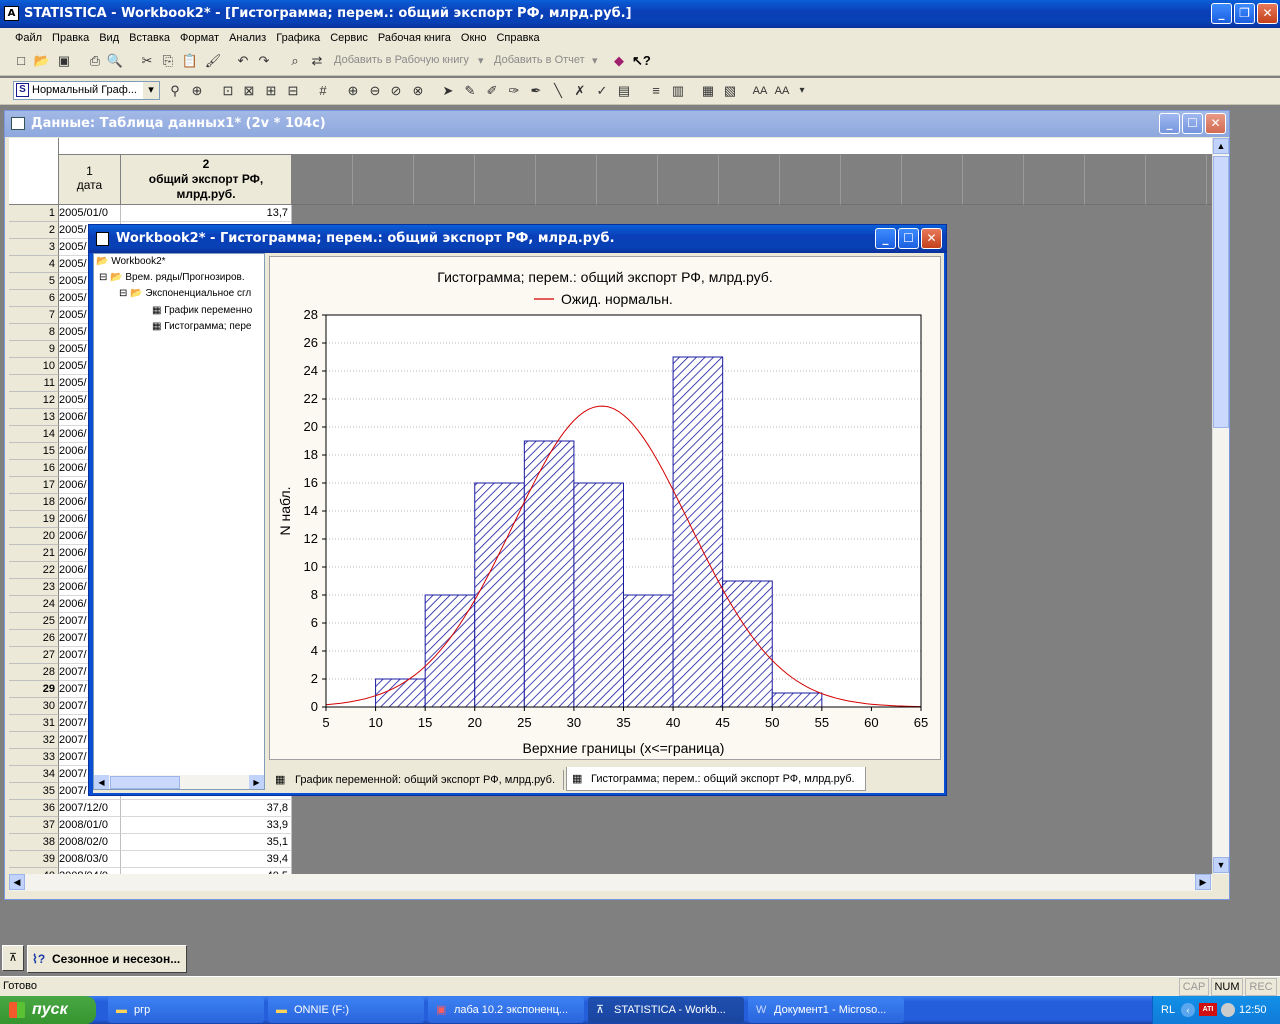 This screenshot has width=1280, height=1024. Describe the element at coordinates (346, 1010) in the screenshot. I see `taskbar-item-drive: ▬ ONNIE (F:)` at that location.